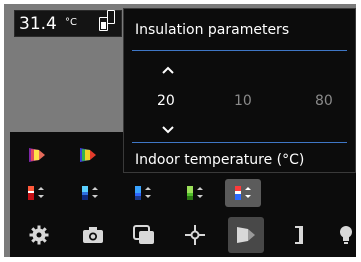  What do you see at coordinates (38, 24) in the screenshot?
I see `temperature-value: 31.4` at bounding box center [38, 24].